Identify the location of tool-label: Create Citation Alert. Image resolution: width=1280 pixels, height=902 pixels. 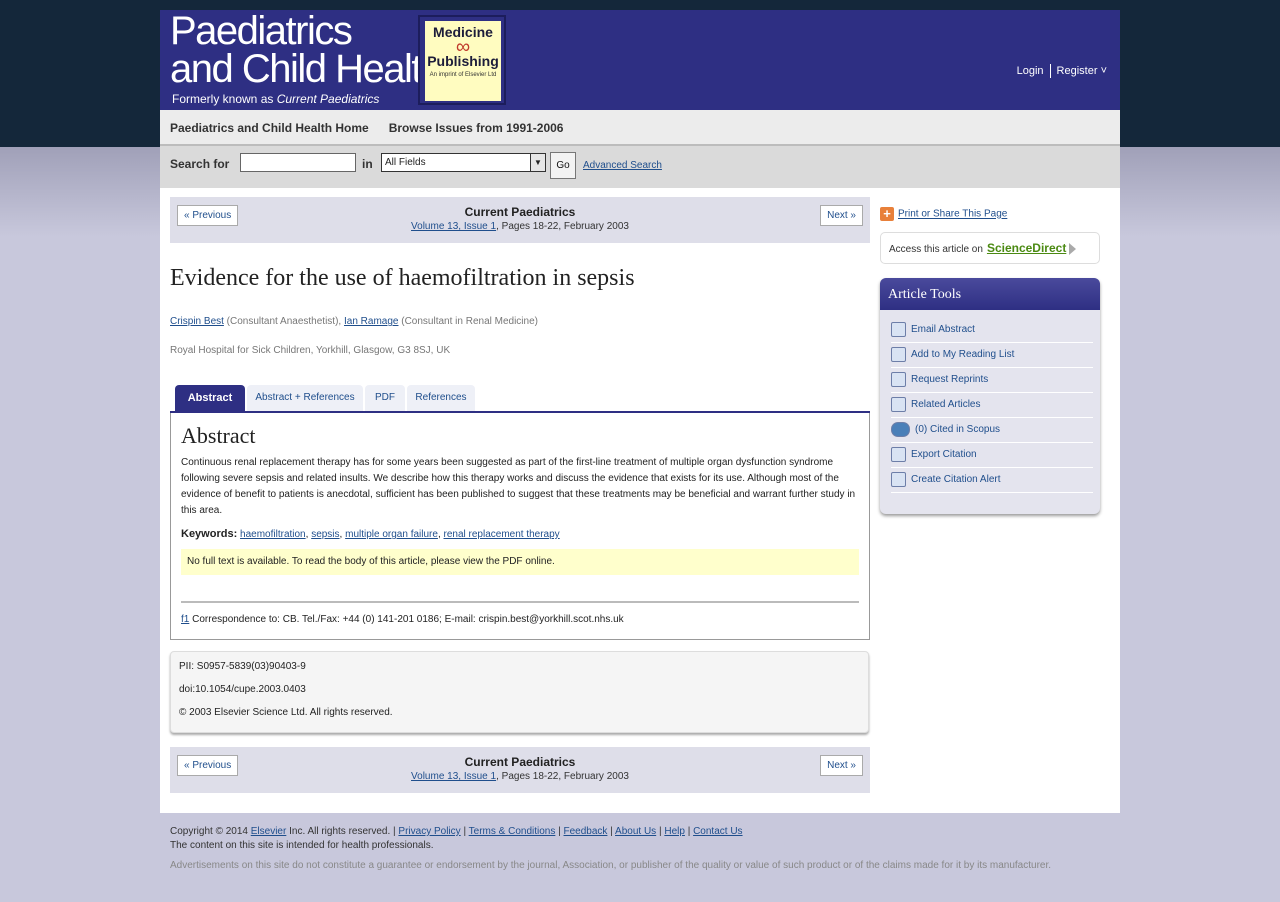
(956, 479).